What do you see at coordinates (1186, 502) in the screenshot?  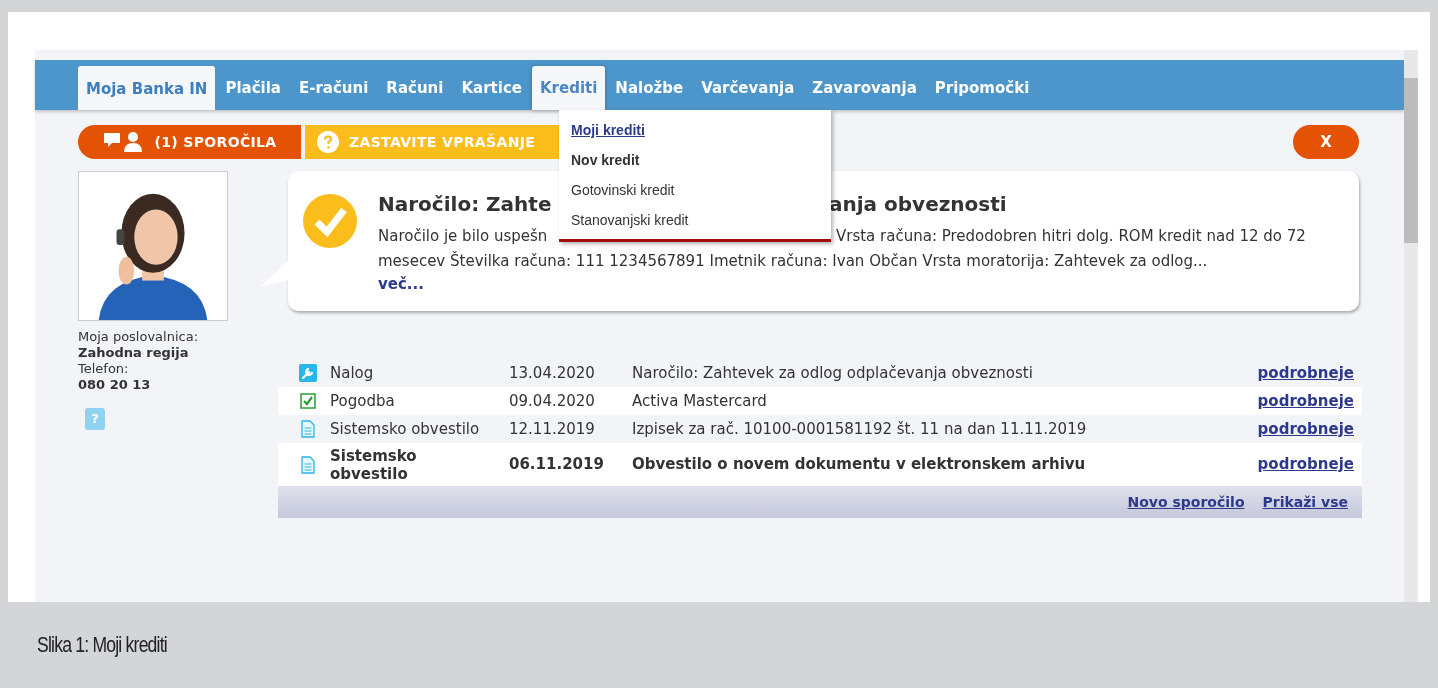 I see `footer-link: Novo sporočilo` at bounding box center [1186, 502].